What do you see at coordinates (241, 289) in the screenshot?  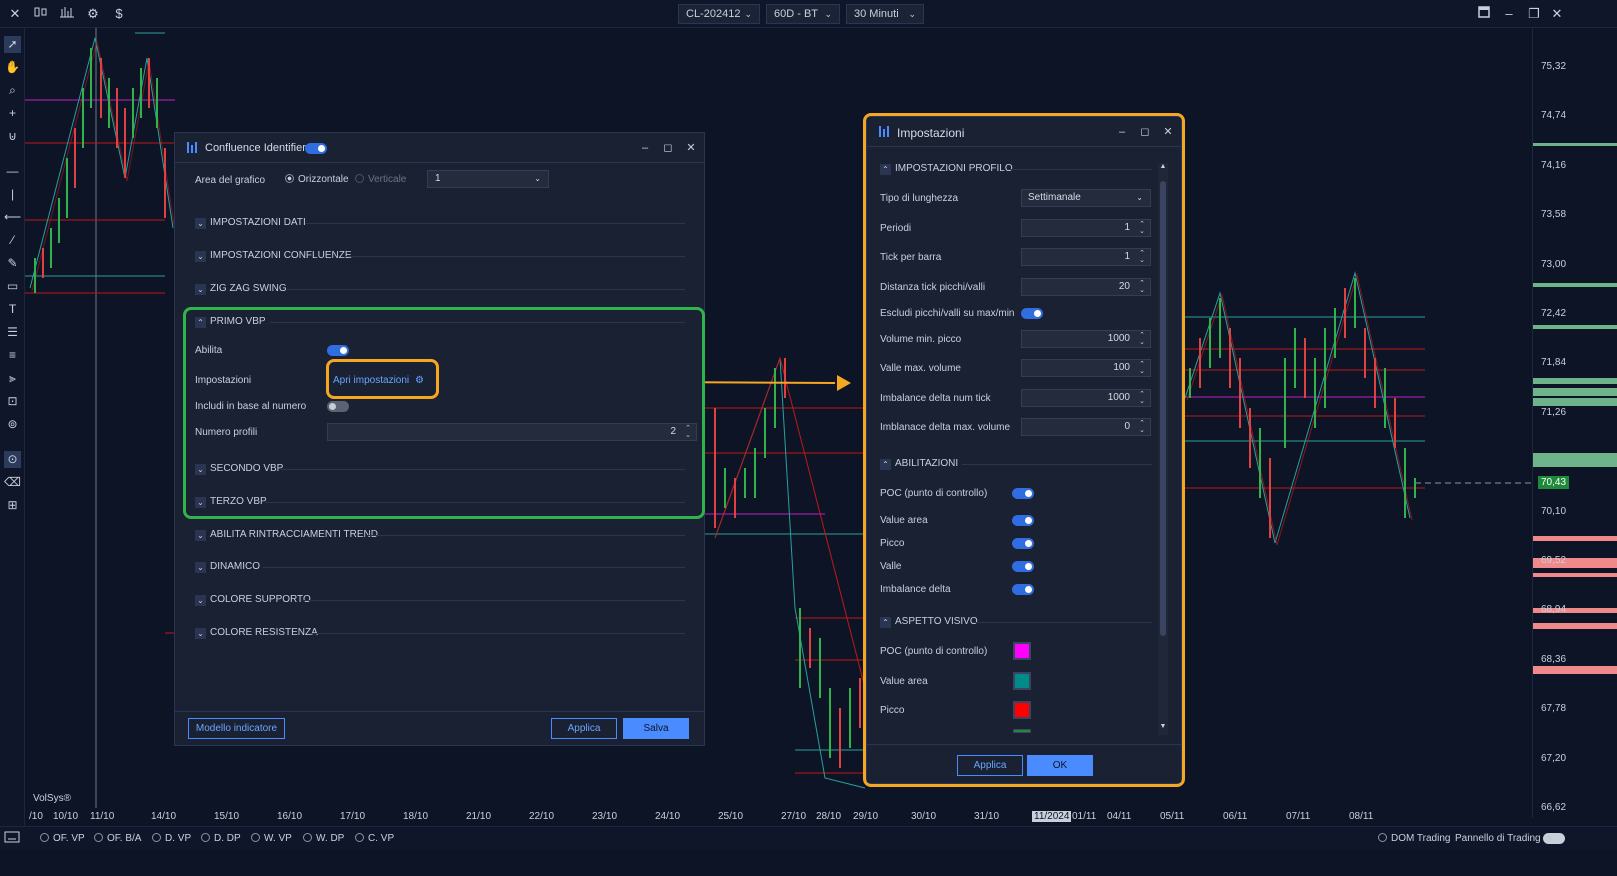 I see `section-zig-zag-swing: ⌄ ZIG ZAG SWING` at bounding box center [241, 289].